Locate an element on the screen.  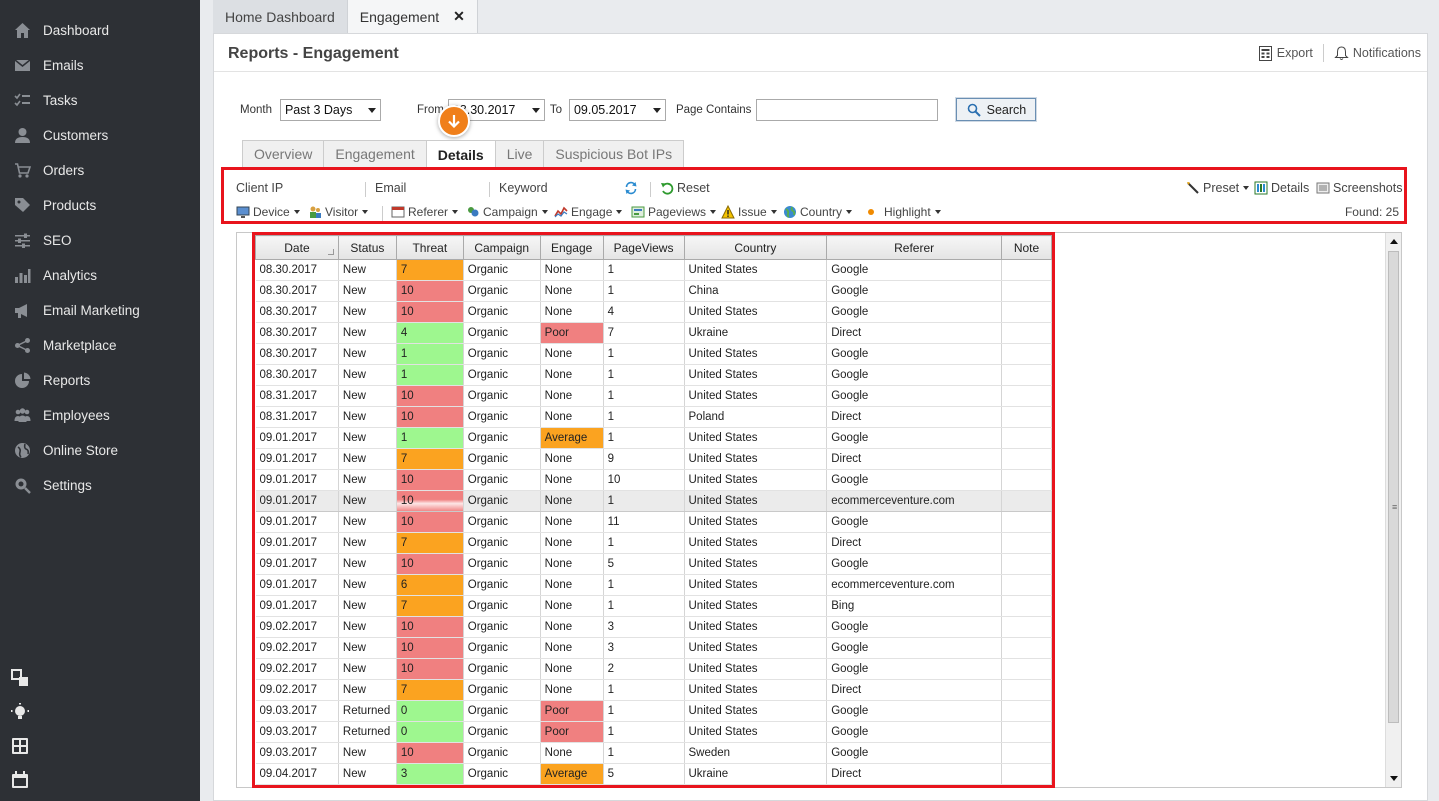
notifications-button: Notifications is located at coordinates (1377, 53).